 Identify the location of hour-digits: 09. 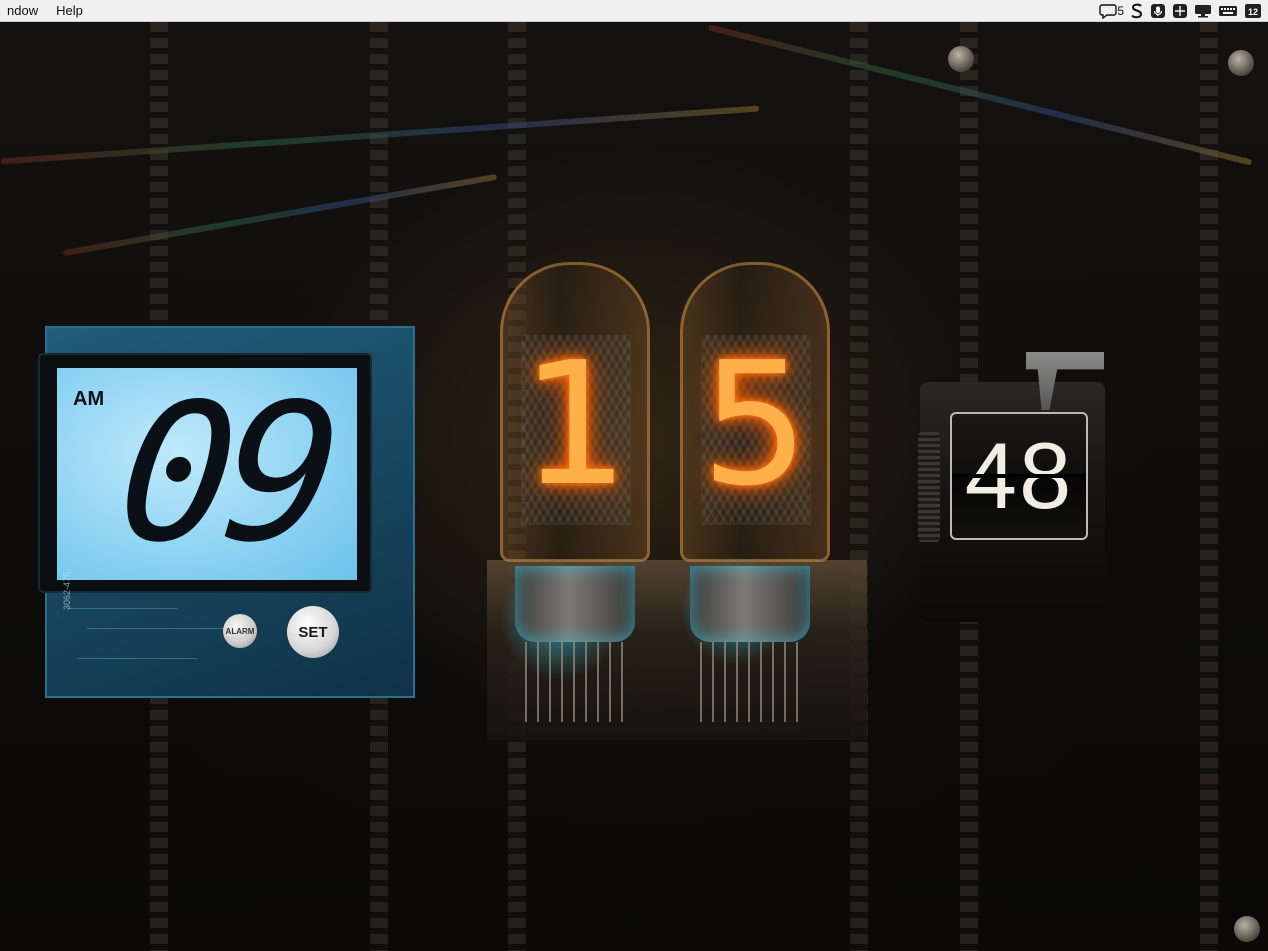
(225, 473).